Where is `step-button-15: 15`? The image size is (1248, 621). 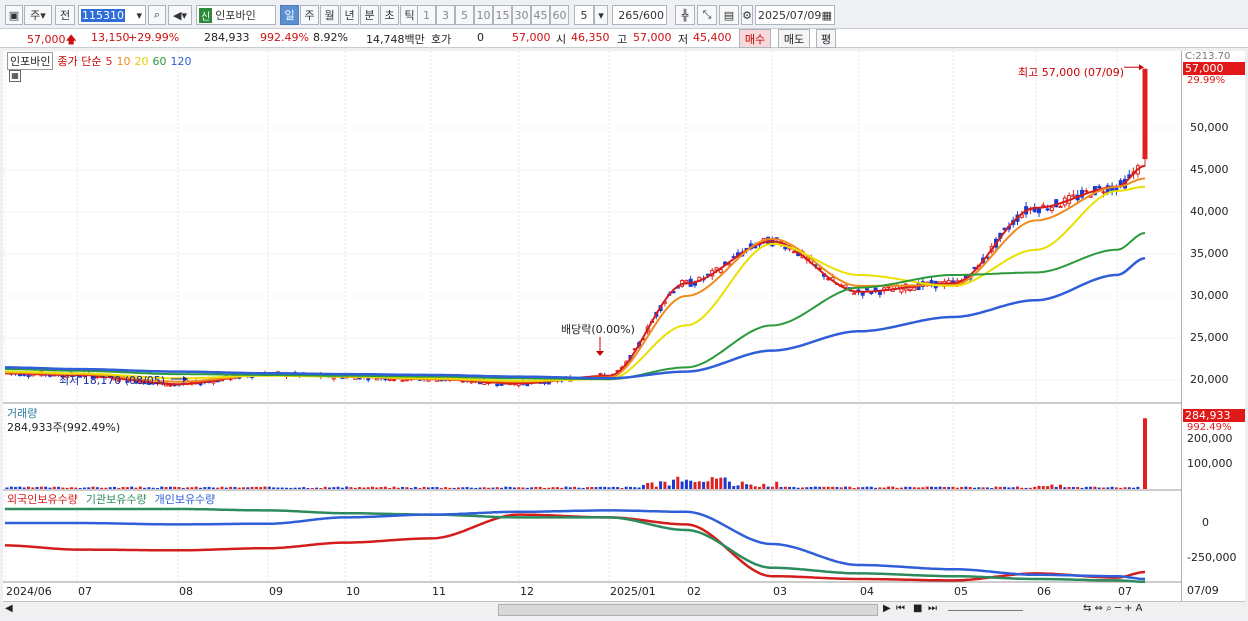 step-button-15: 15 is located at coordinates (502, 15).